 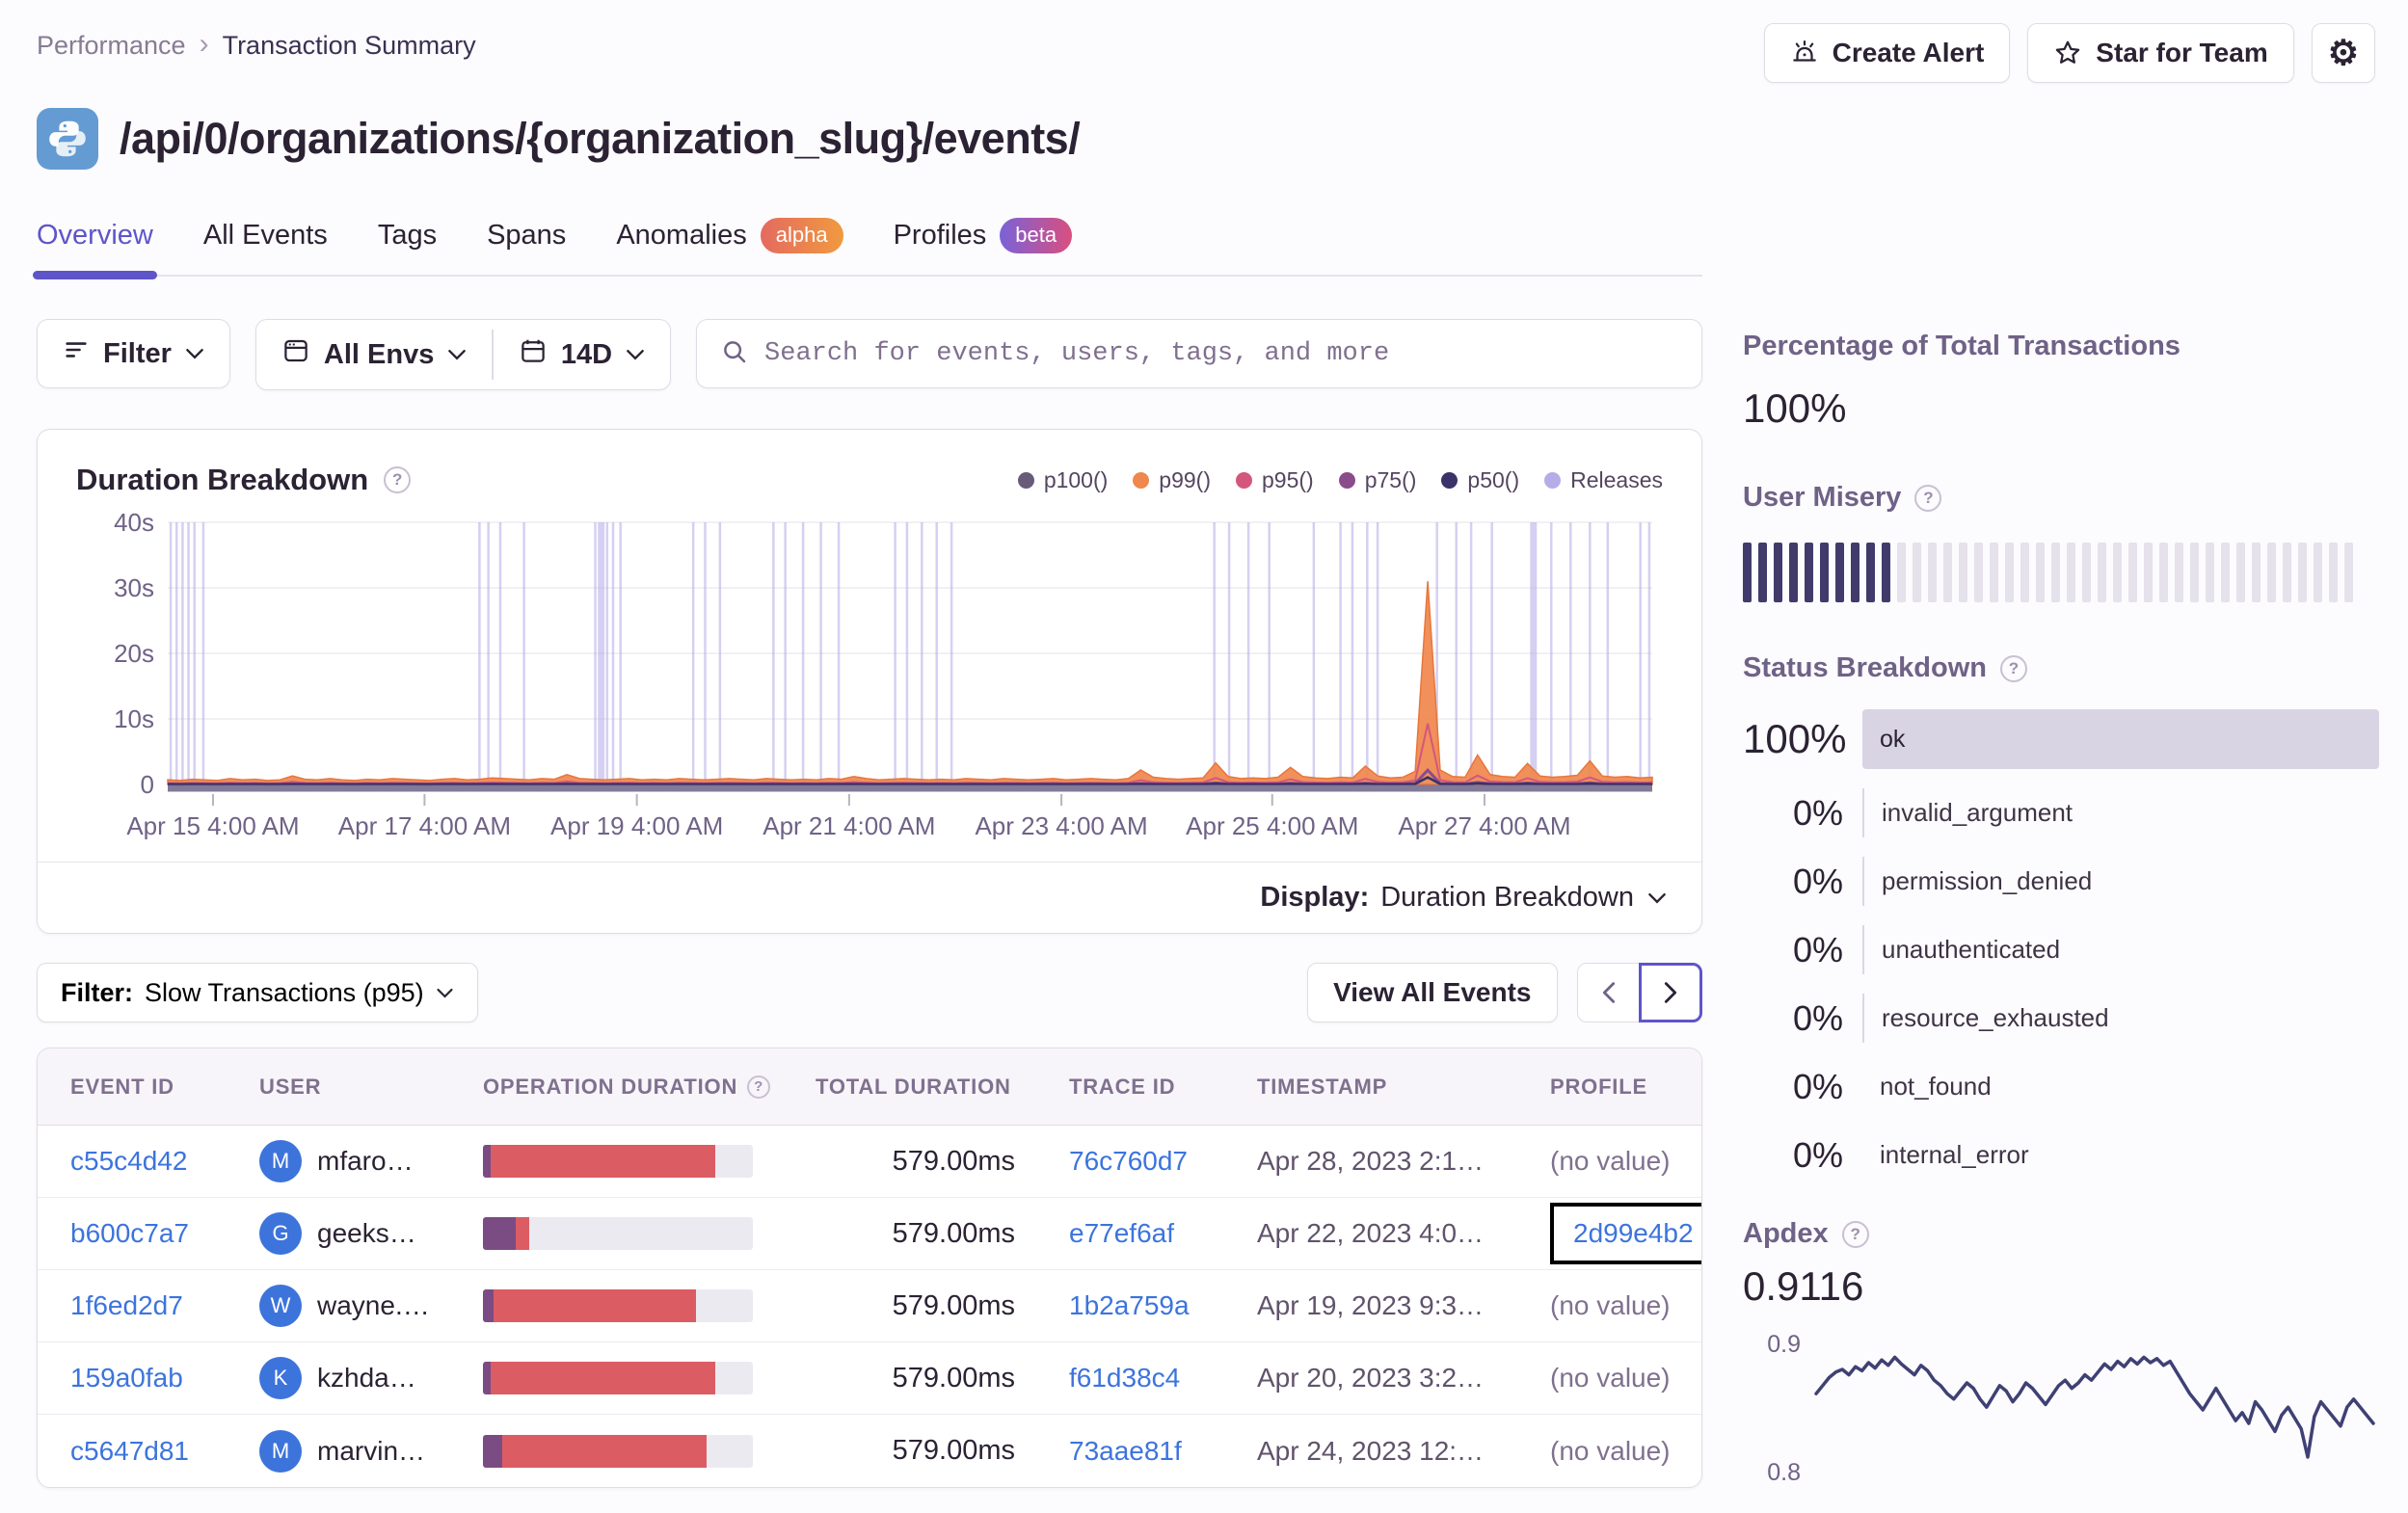 I want to click on create-alert-button: Create Alert, so click(x=1887, y=53).